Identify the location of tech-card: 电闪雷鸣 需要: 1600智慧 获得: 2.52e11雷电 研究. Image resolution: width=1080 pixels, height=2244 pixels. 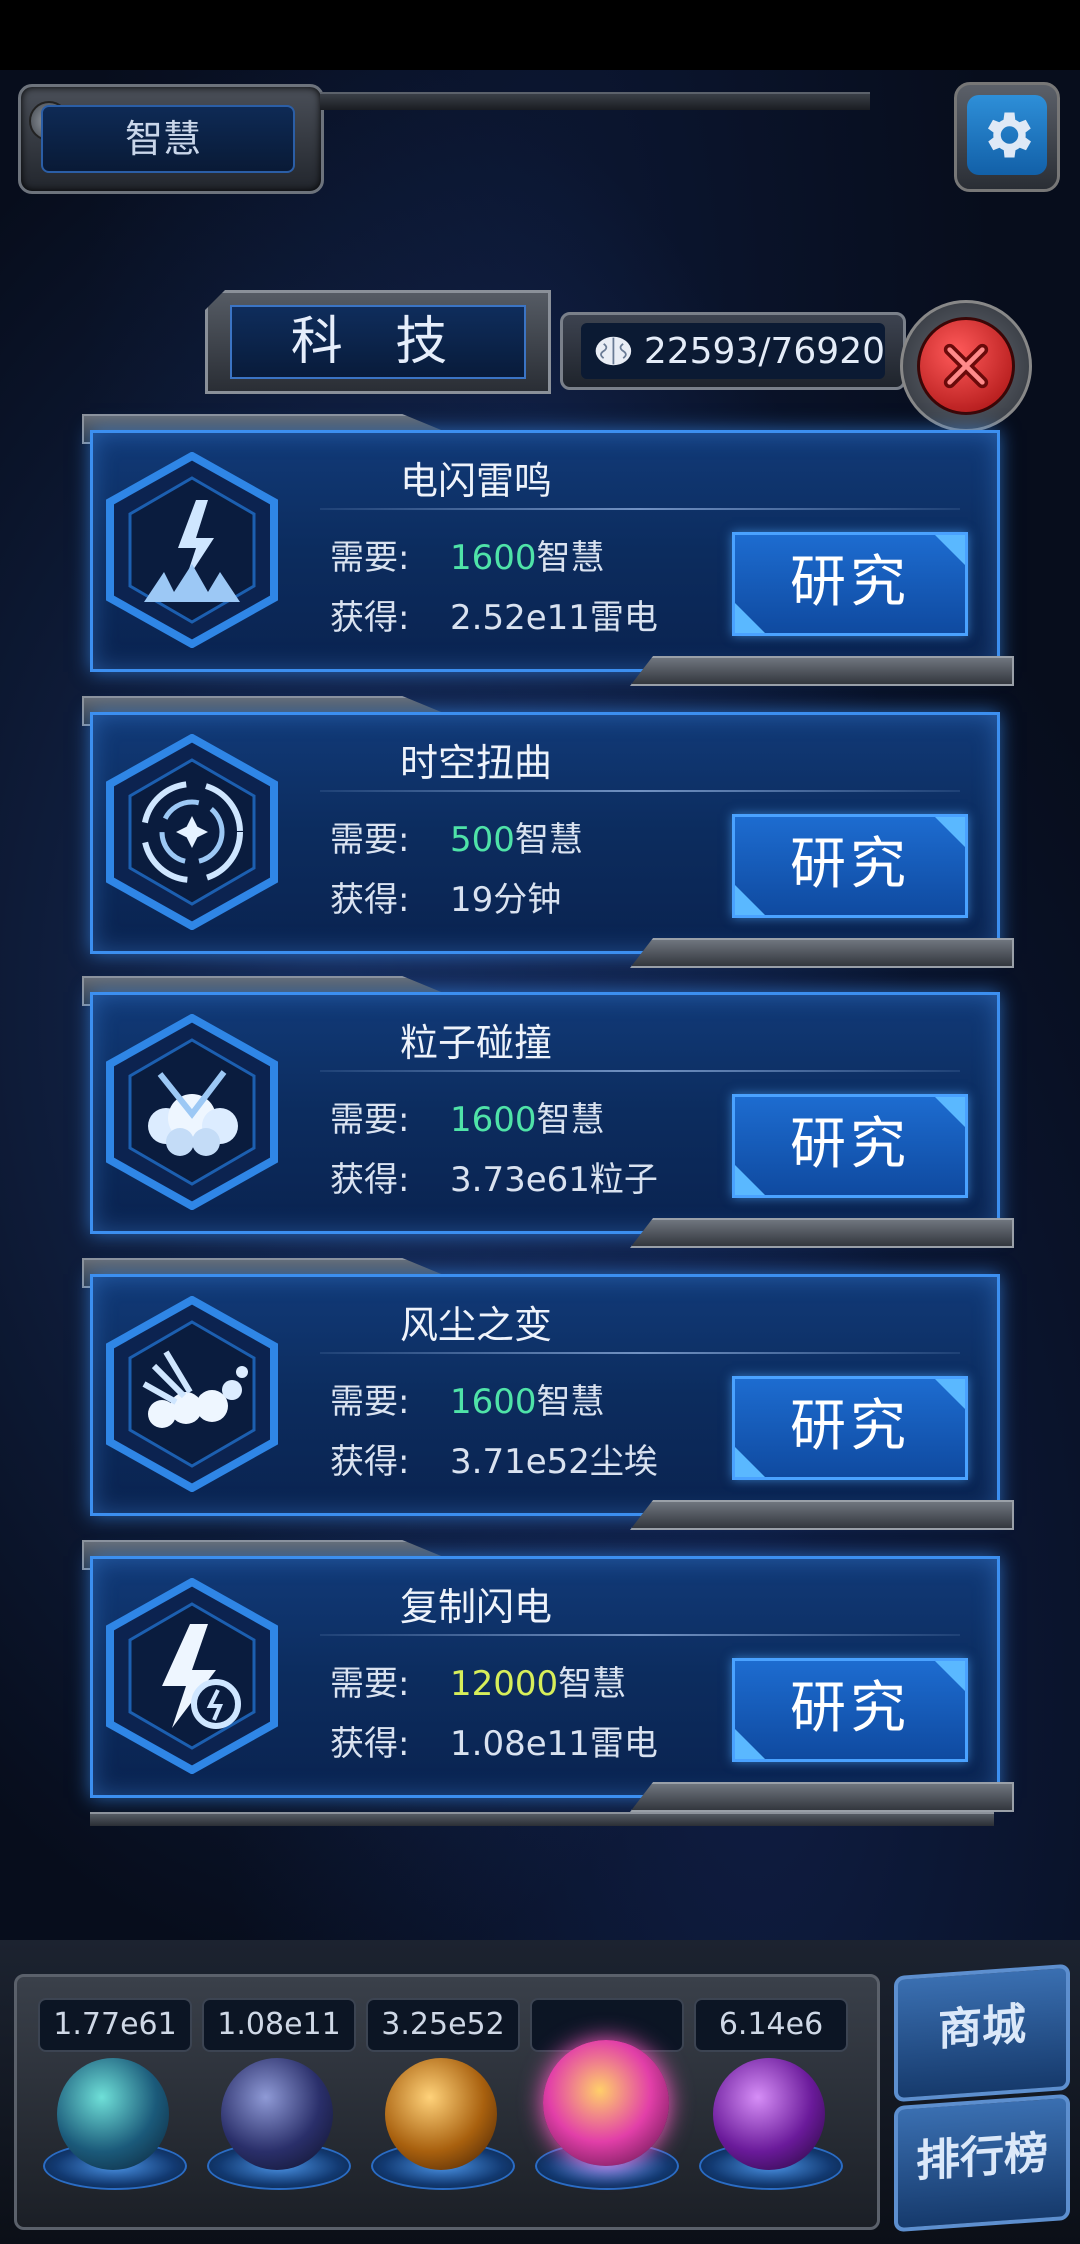
(548, 550).